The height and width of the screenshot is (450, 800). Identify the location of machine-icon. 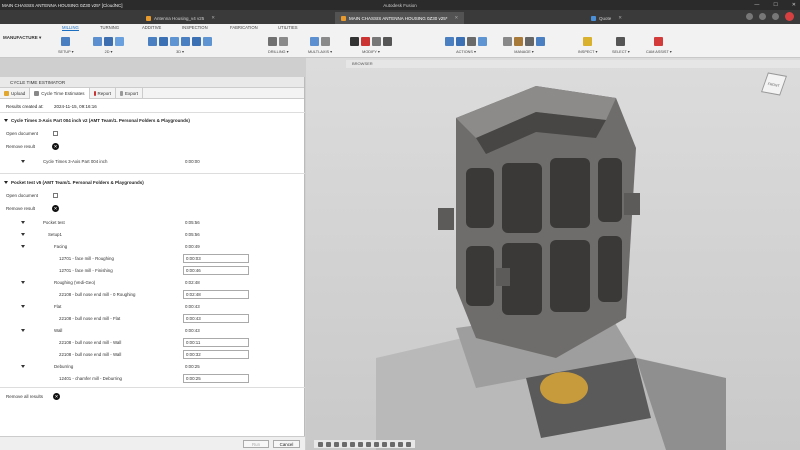
(529, 41).